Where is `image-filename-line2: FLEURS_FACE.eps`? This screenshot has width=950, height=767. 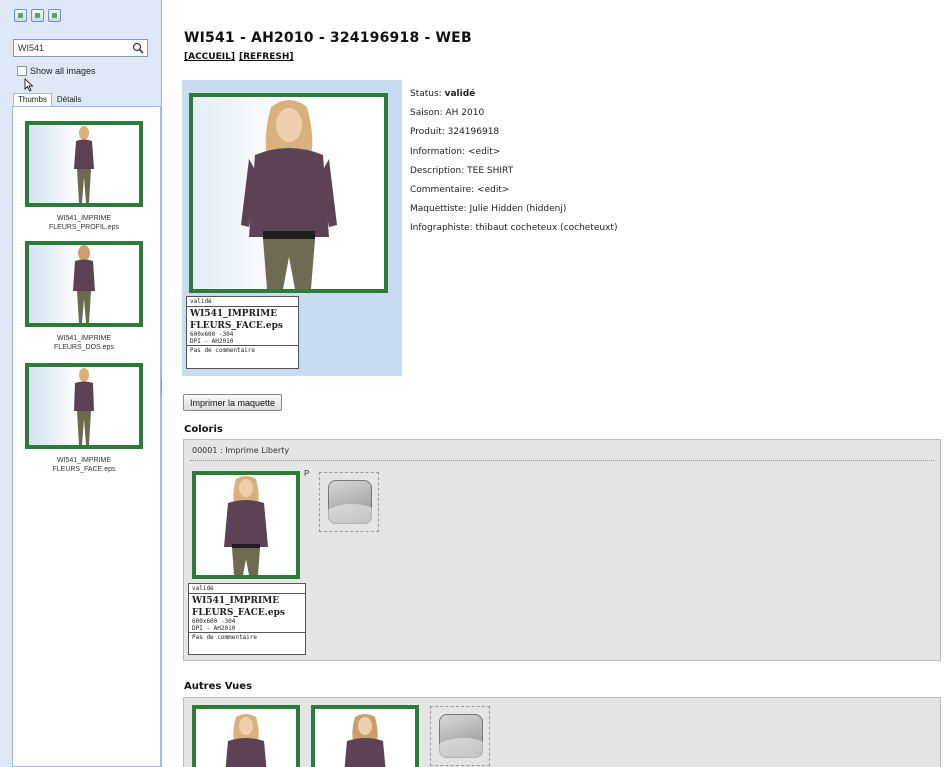 image-filename-line2: FLEURS_FACE.eps is located at coordinates (236, 326).